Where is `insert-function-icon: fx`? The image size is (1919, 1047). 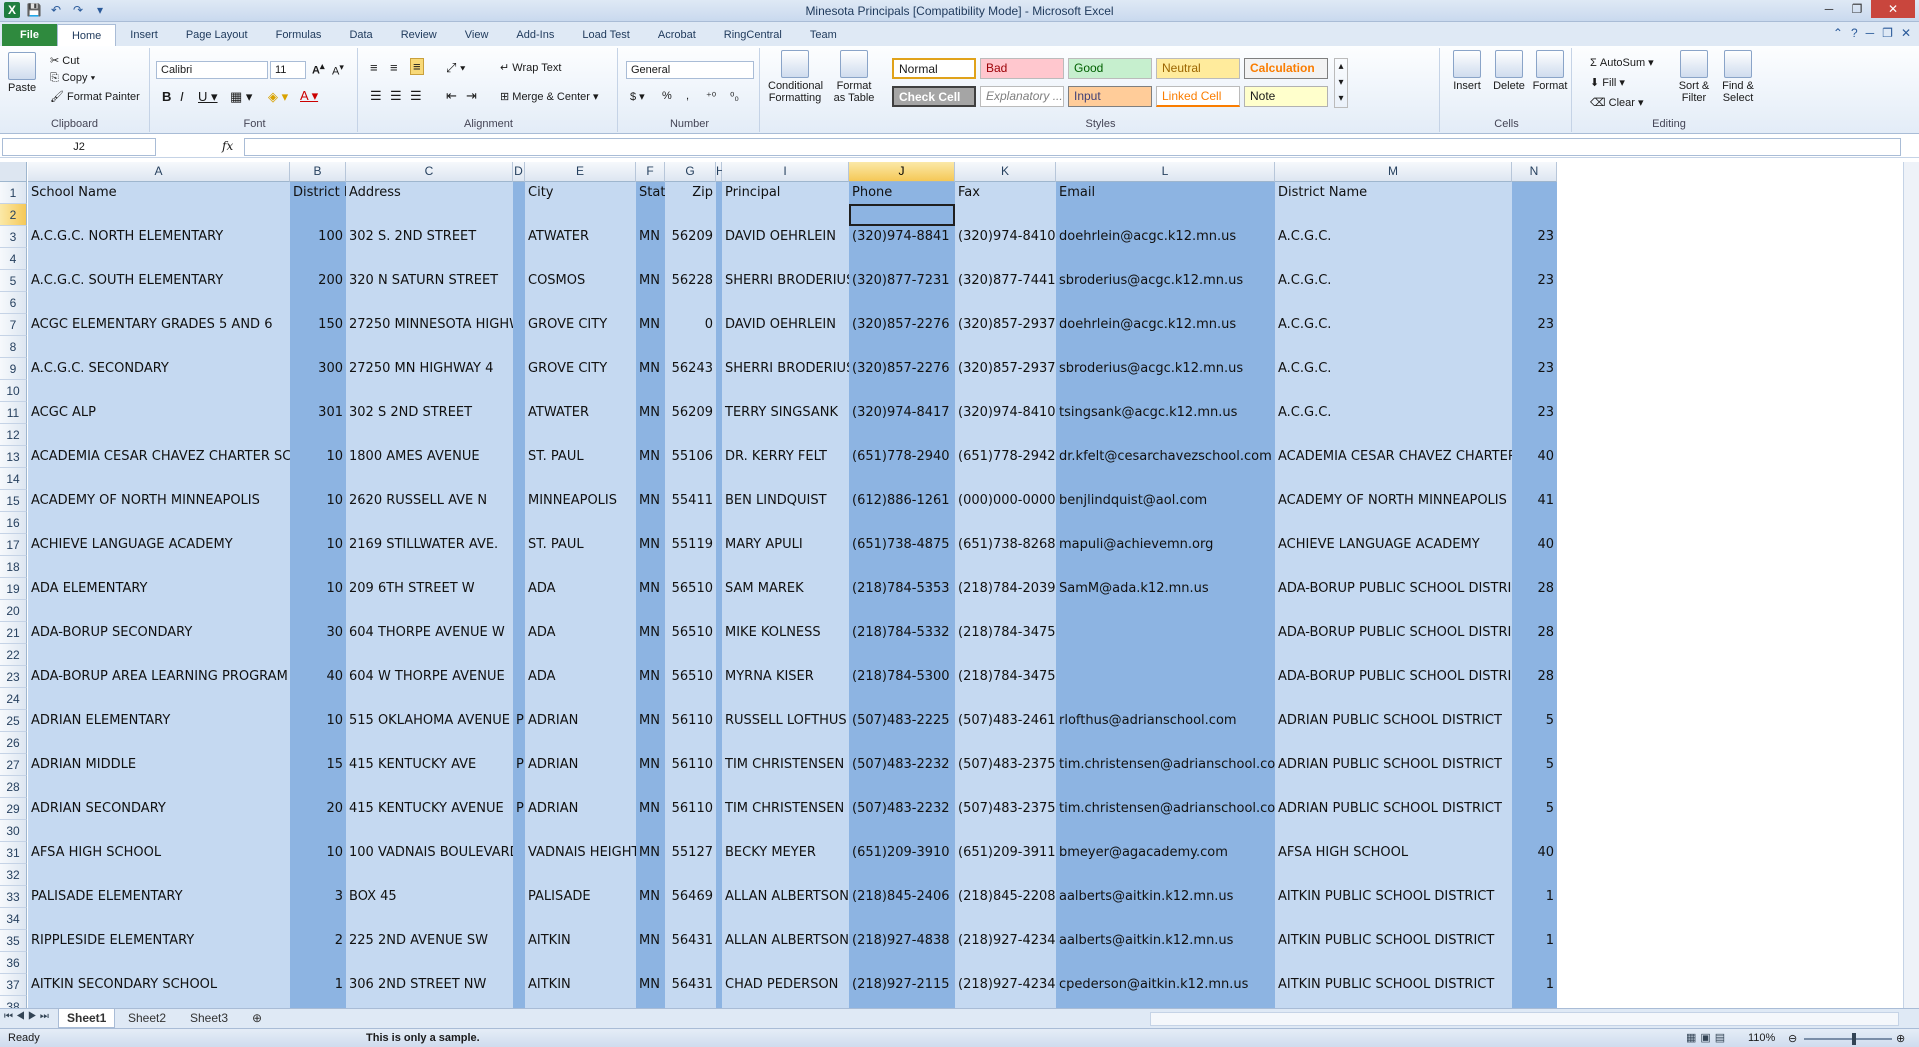
insert-function-icon: fx is located at coordinates (227, 146).